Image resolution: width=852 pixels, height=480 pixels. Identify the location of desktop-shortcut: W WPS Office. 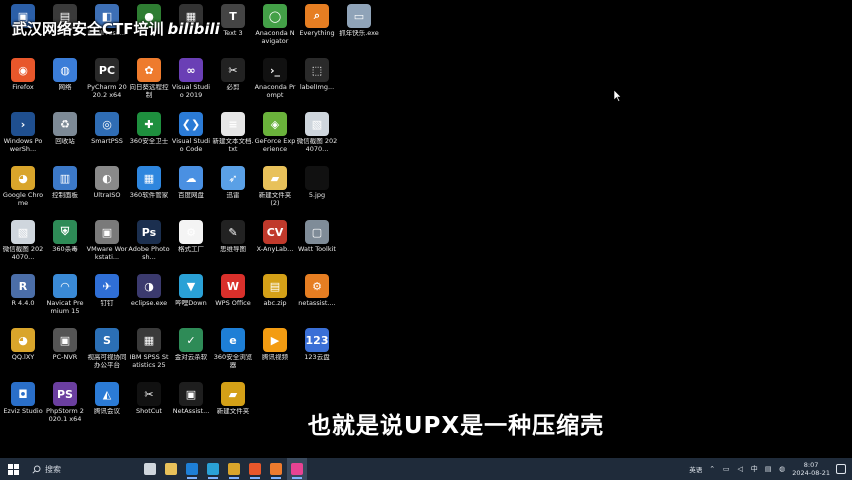
(233, 299).